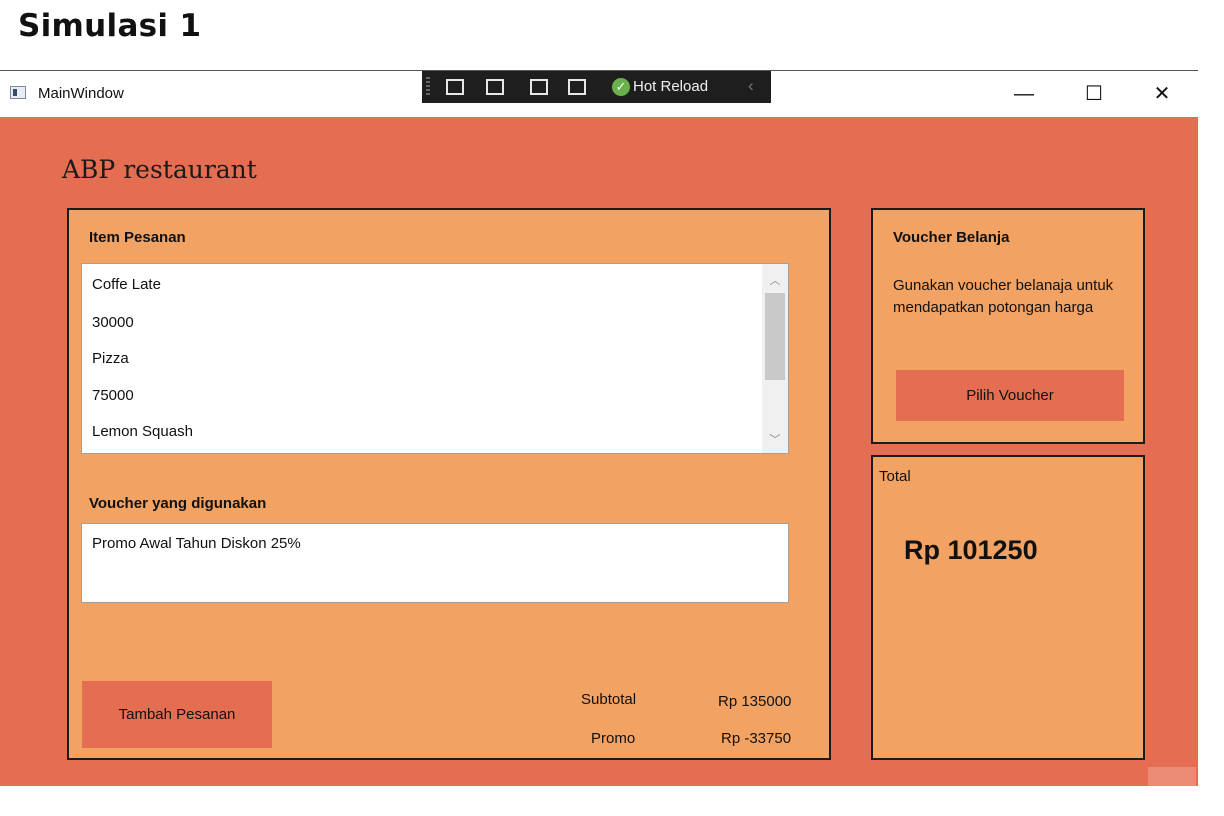 This screenshot has width=1224, height=816. Describe the element at coordinates (1172, 776) in the screenshot. I see `corner-watermark` at that location.